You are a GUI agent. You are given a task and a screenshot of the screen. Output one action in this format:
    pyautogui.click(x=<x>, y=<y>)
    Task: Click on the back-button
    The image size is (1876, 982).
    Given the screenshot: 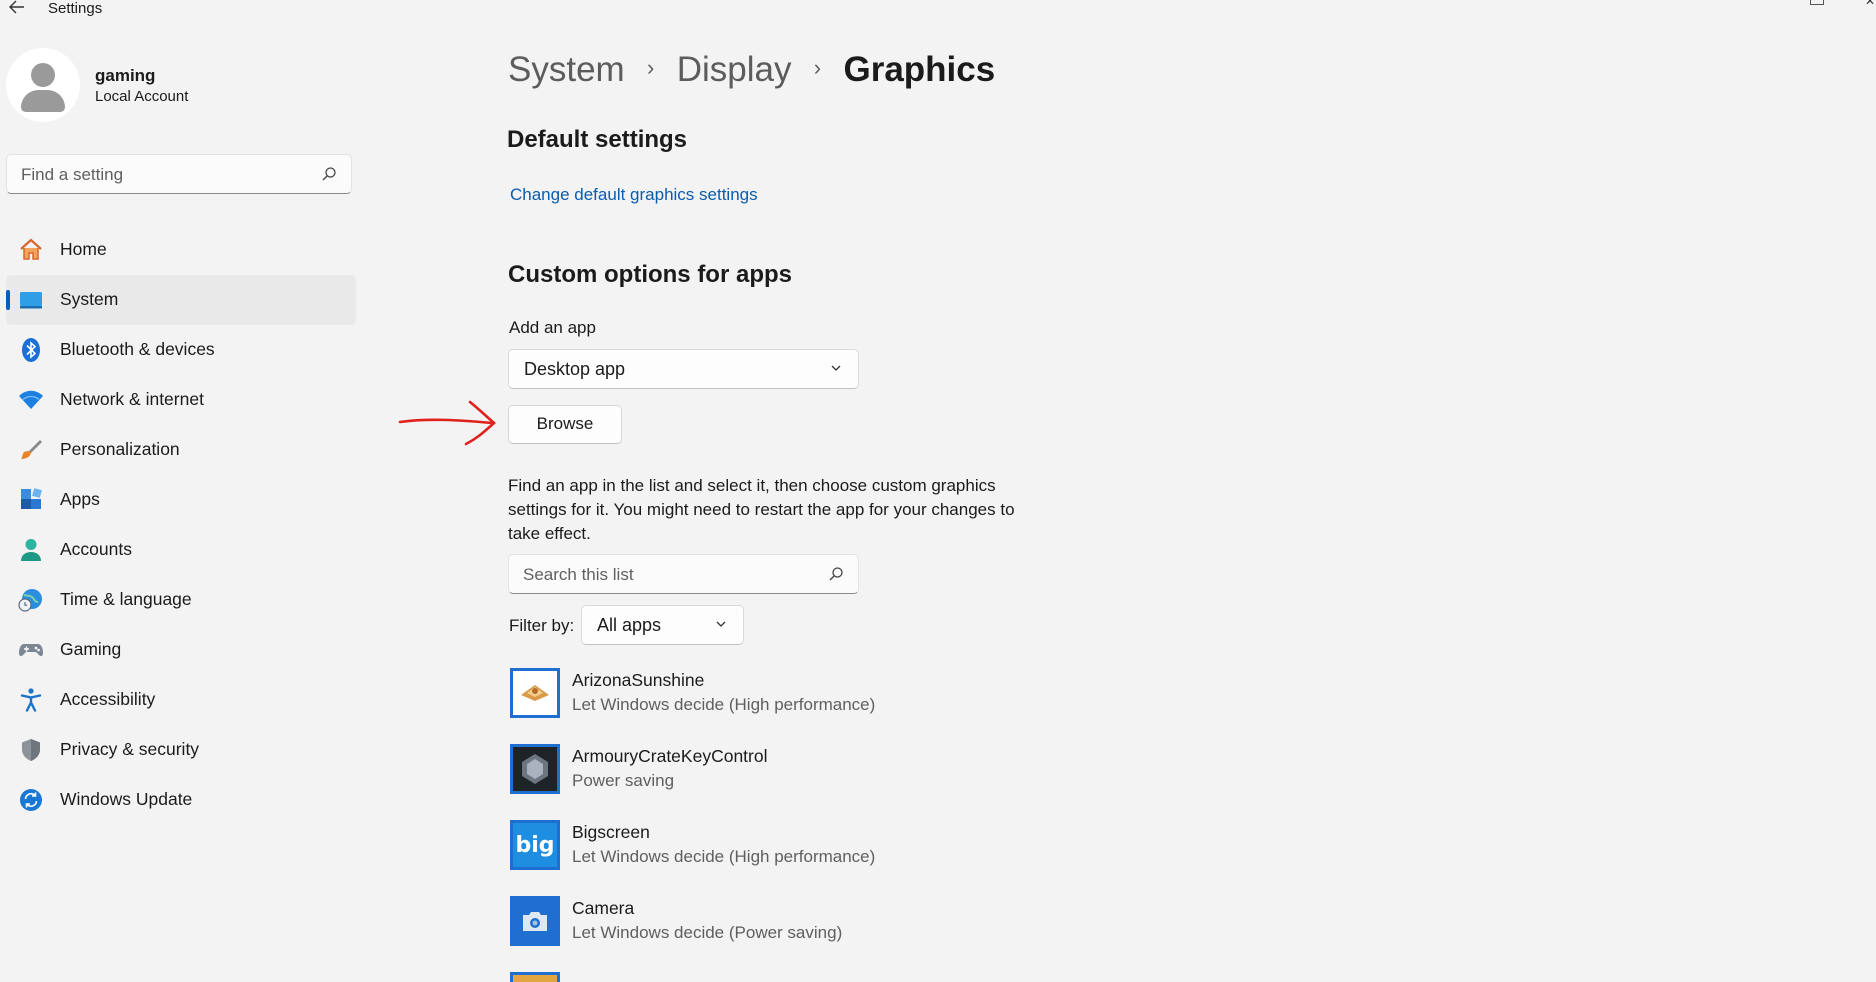 What is the action you would take?
    pyautogui.click(x=17, y=9)
    